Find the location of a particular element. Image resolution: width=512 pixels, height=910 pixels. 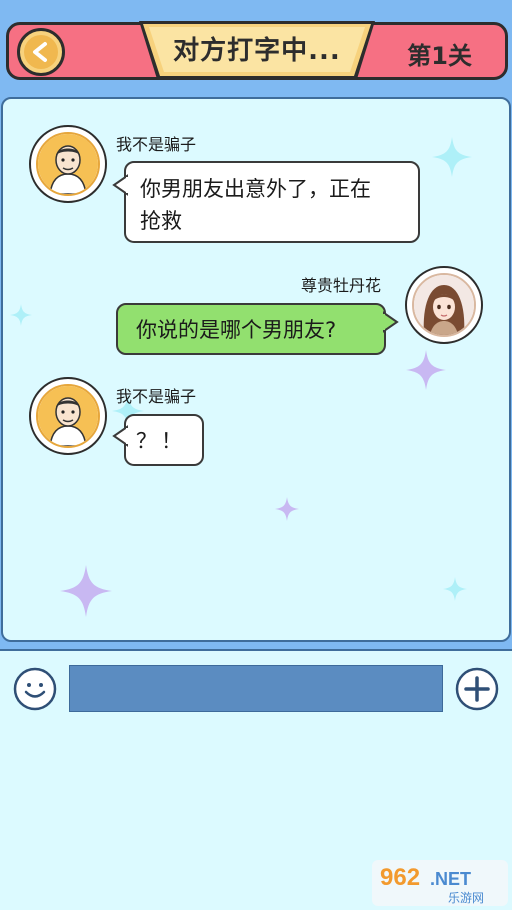

player-portrait-icon is located at coordinates (444, 305).